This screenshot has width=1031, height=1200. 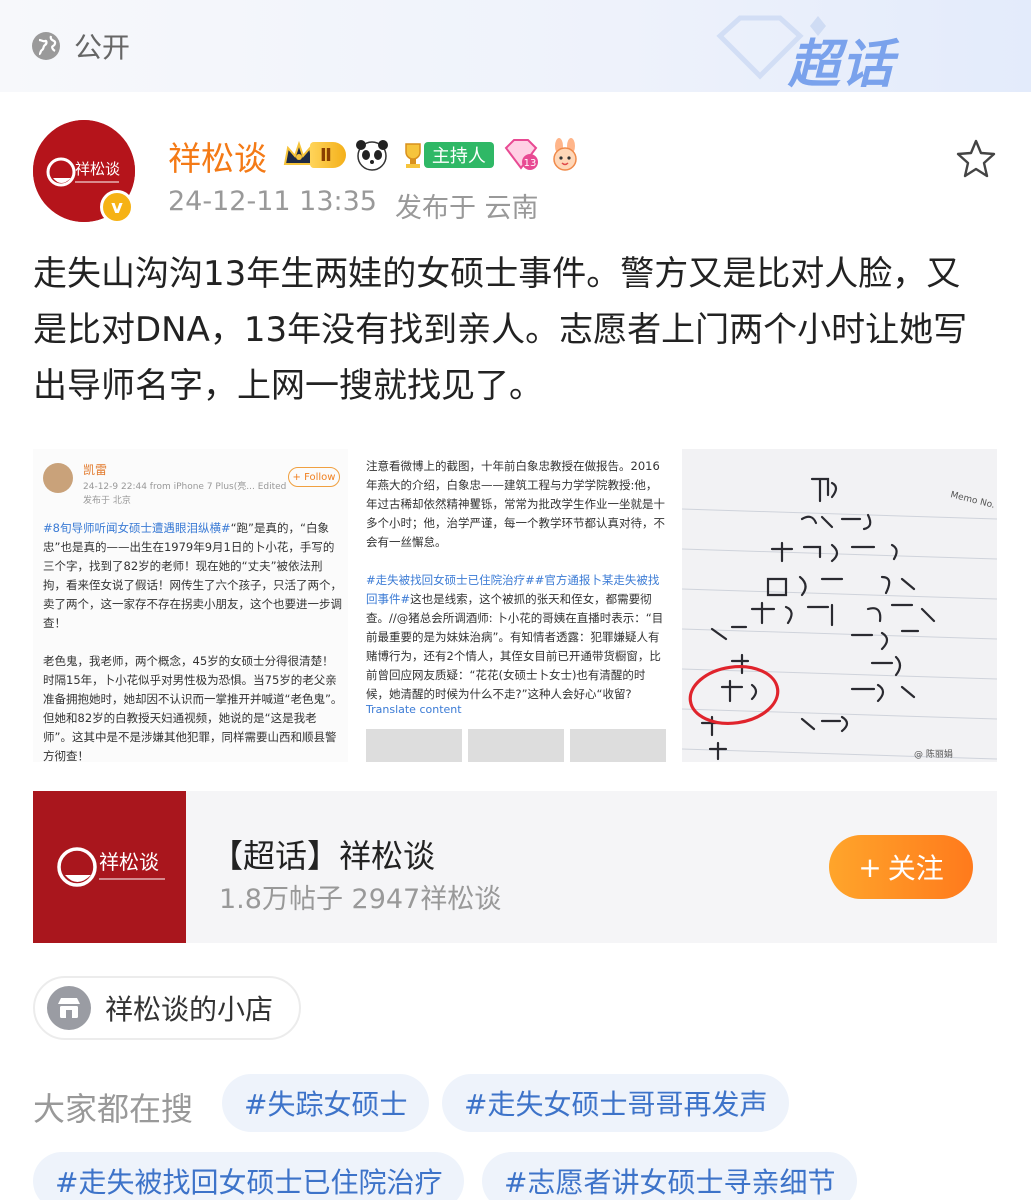 I want to click on author-name: 祥松谈, so click(x=217, y=156).